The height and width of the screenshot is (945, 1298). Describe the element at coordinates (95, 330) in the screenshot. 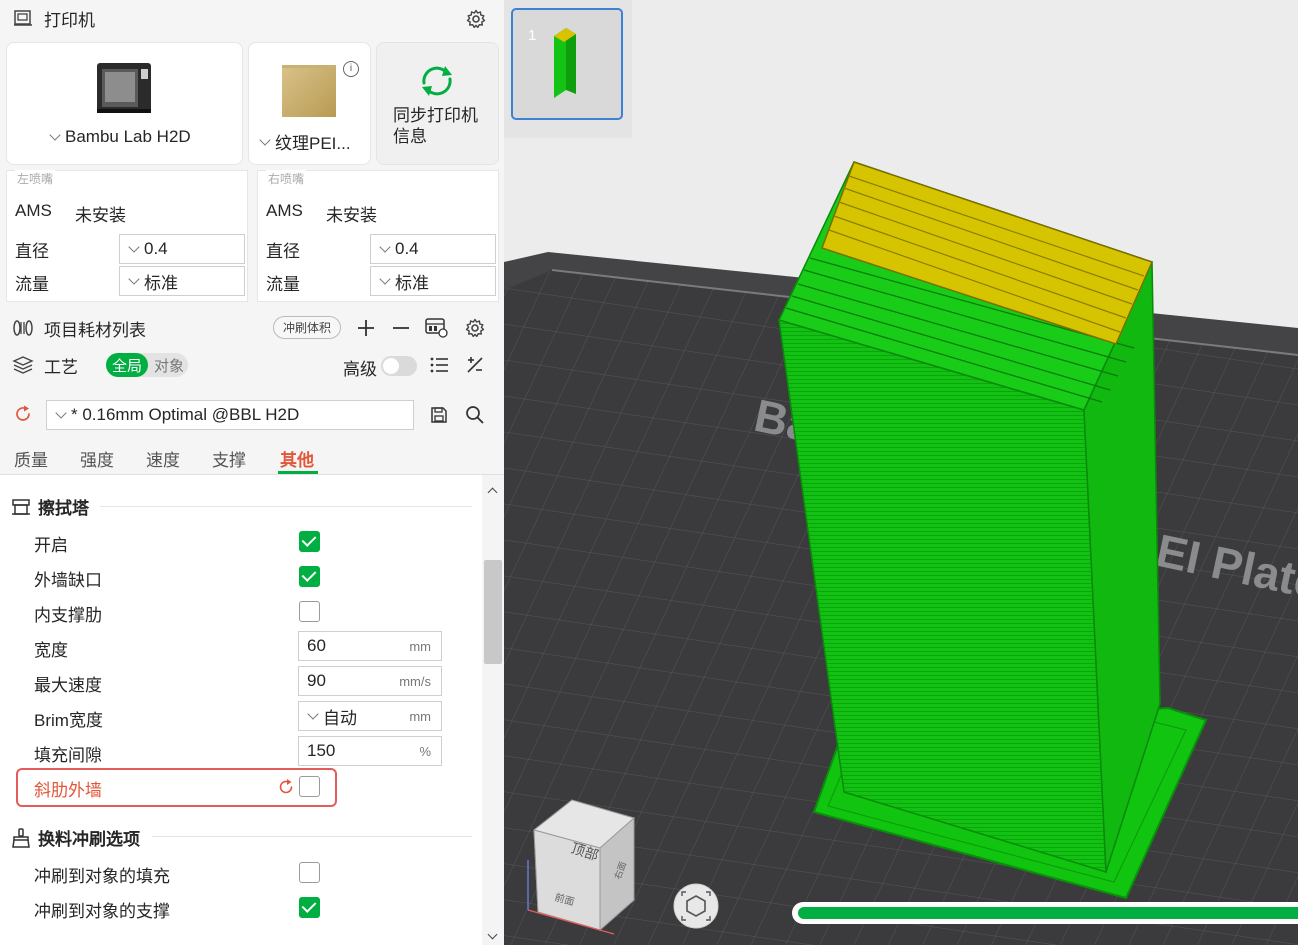

I see `filament-section-title: 项目耗材列表` at that location.